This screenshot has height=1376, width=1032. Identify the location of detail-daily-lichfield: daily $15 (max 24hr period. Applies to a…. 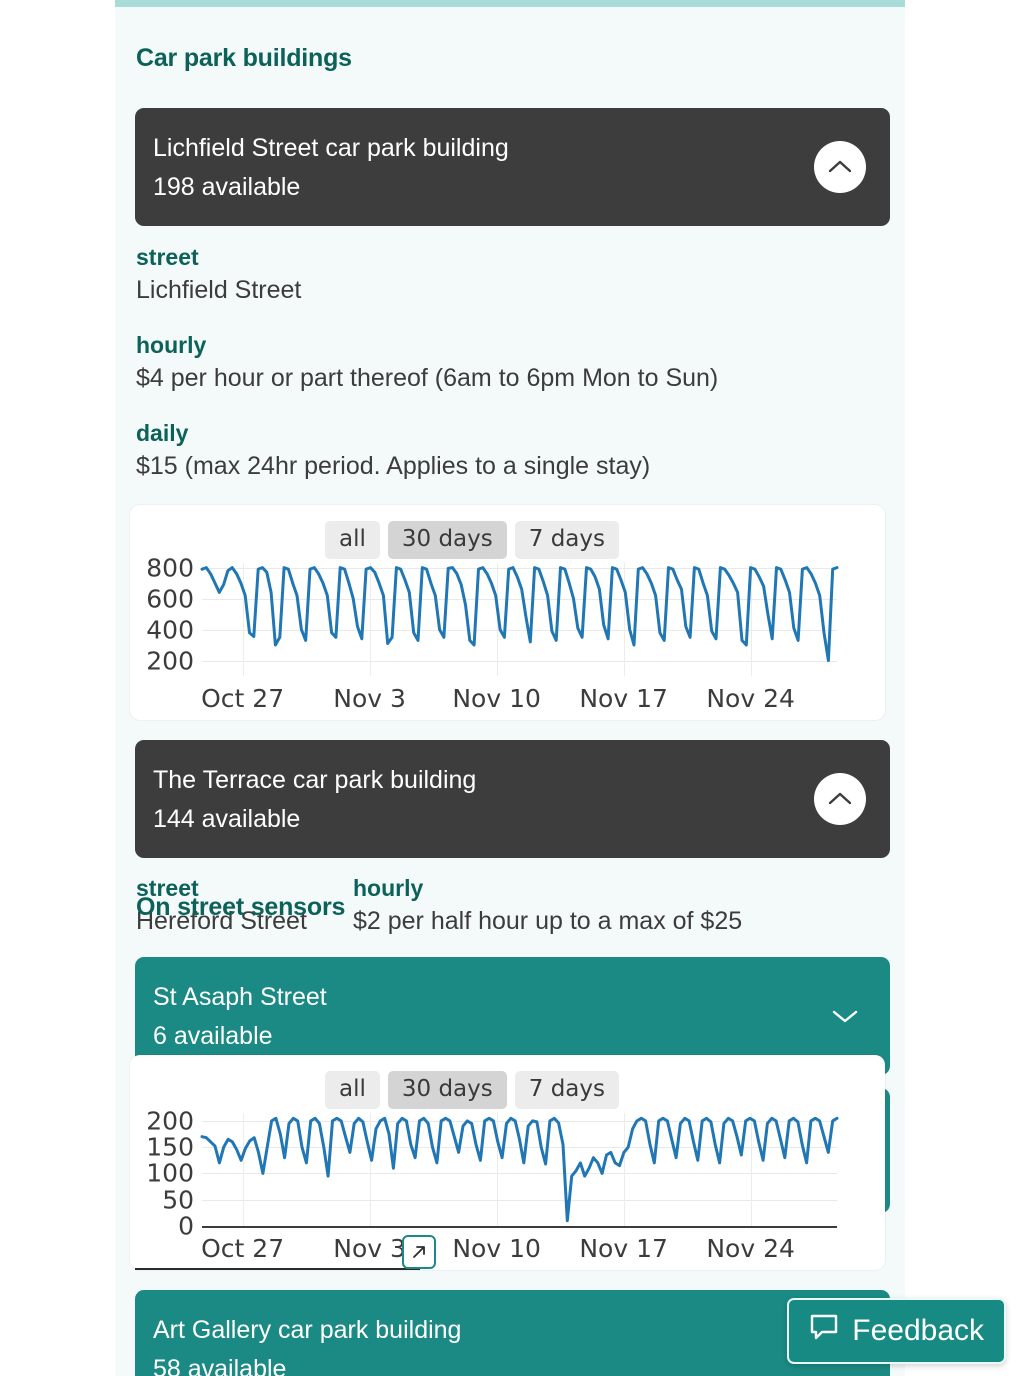
(393, 451).